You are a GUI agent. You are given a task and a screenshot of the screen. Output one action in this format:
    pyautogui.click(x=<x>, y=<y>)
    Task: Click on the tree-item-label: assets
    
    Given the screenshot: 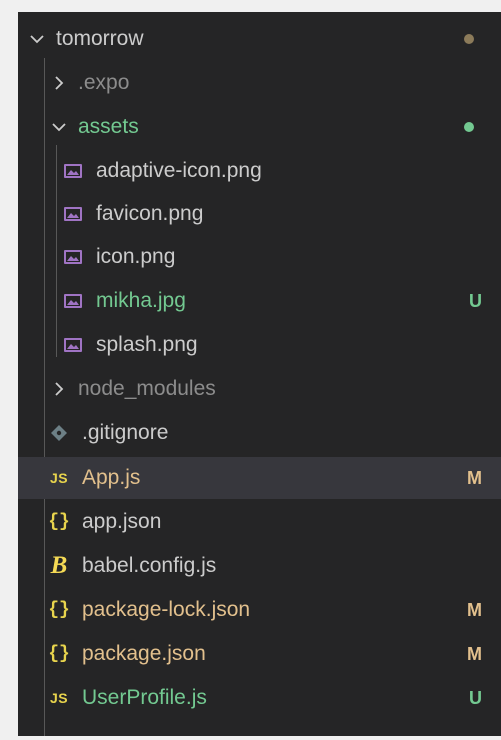 What is the action you would take?
    pyautogui.click(x=108, y=126)
    